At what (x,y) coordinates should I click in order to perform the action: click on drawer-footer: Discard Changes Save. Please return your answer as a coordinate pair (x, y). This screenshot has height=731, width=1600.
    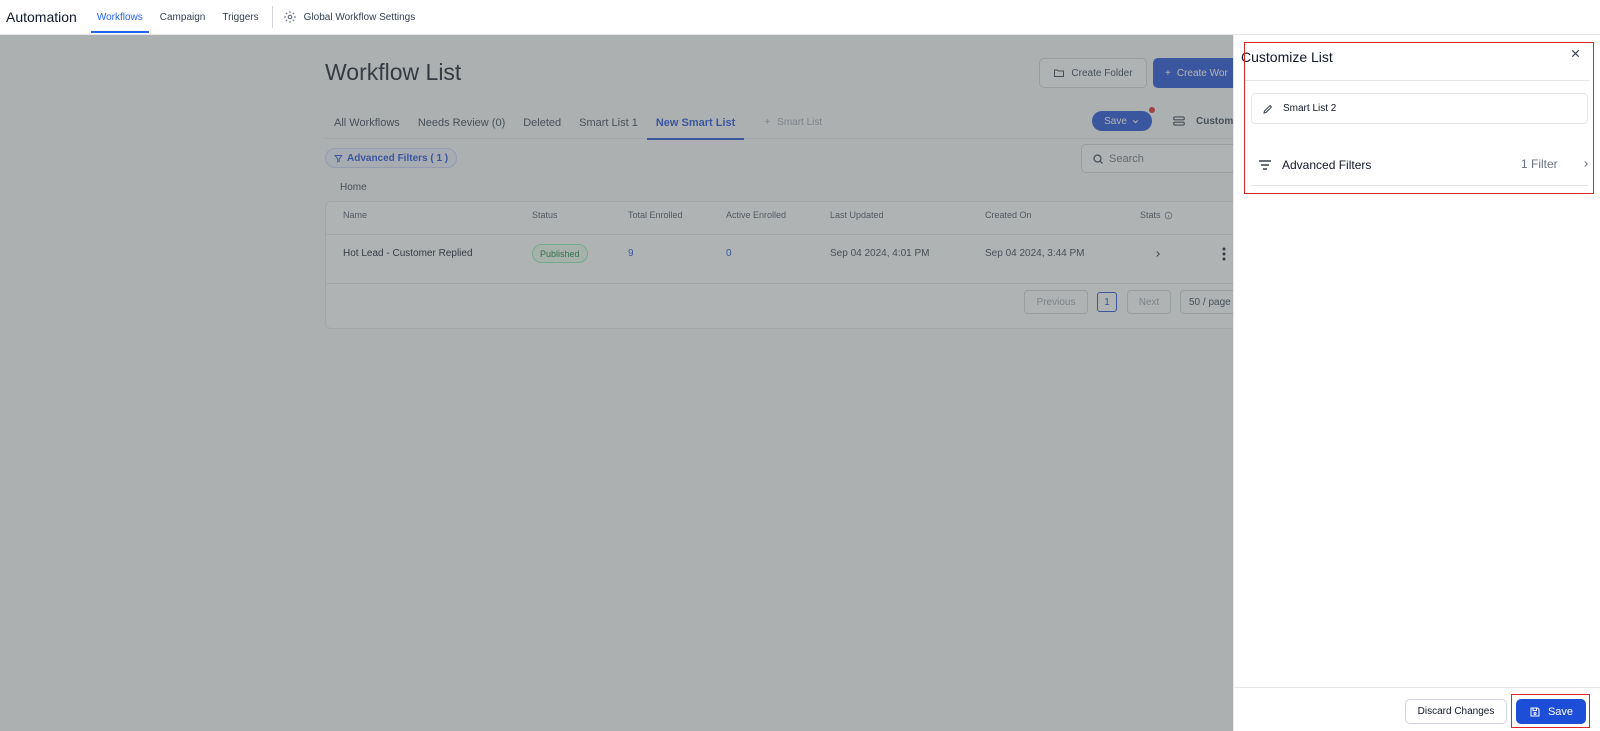
    Looking at the image, I should click on (1417, 709).